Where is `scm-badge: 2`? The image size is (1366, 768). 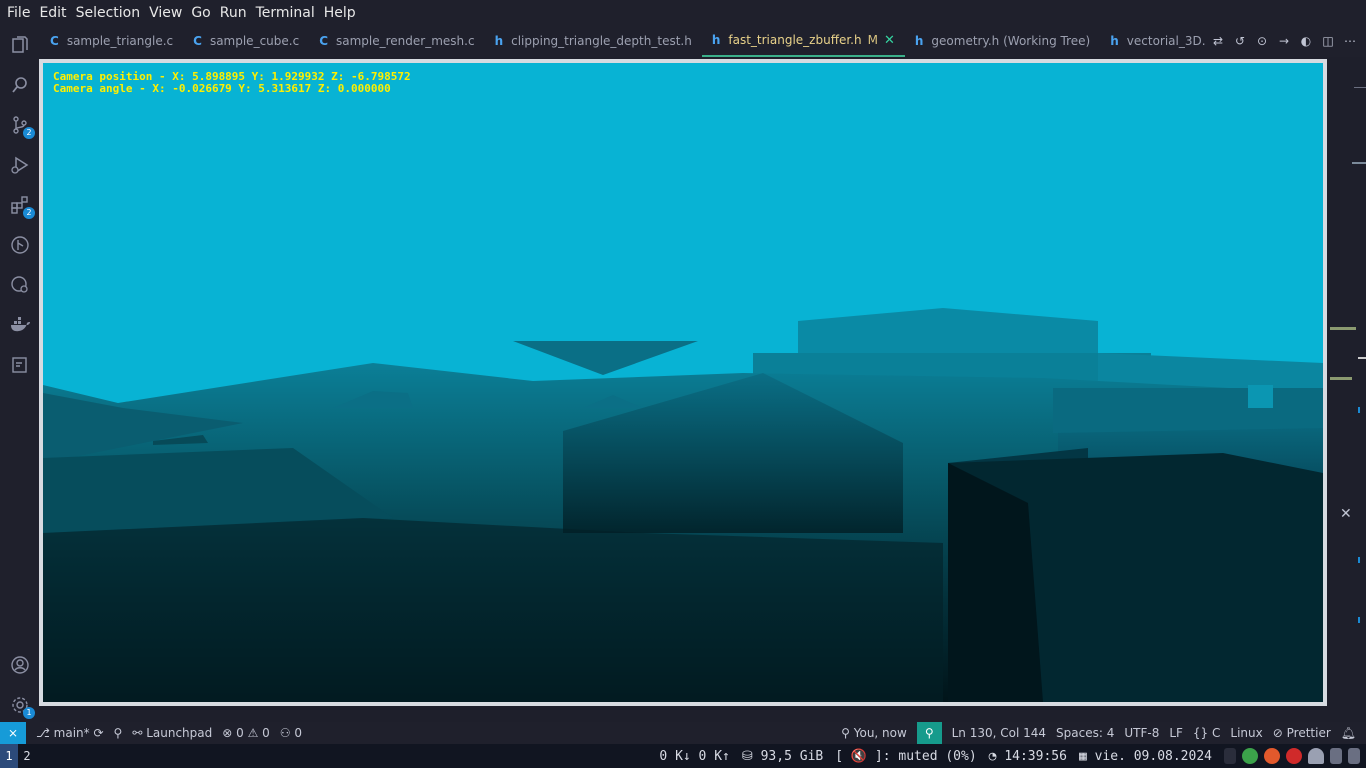 scm-badge: 2 is located at coordinates (29, 133).